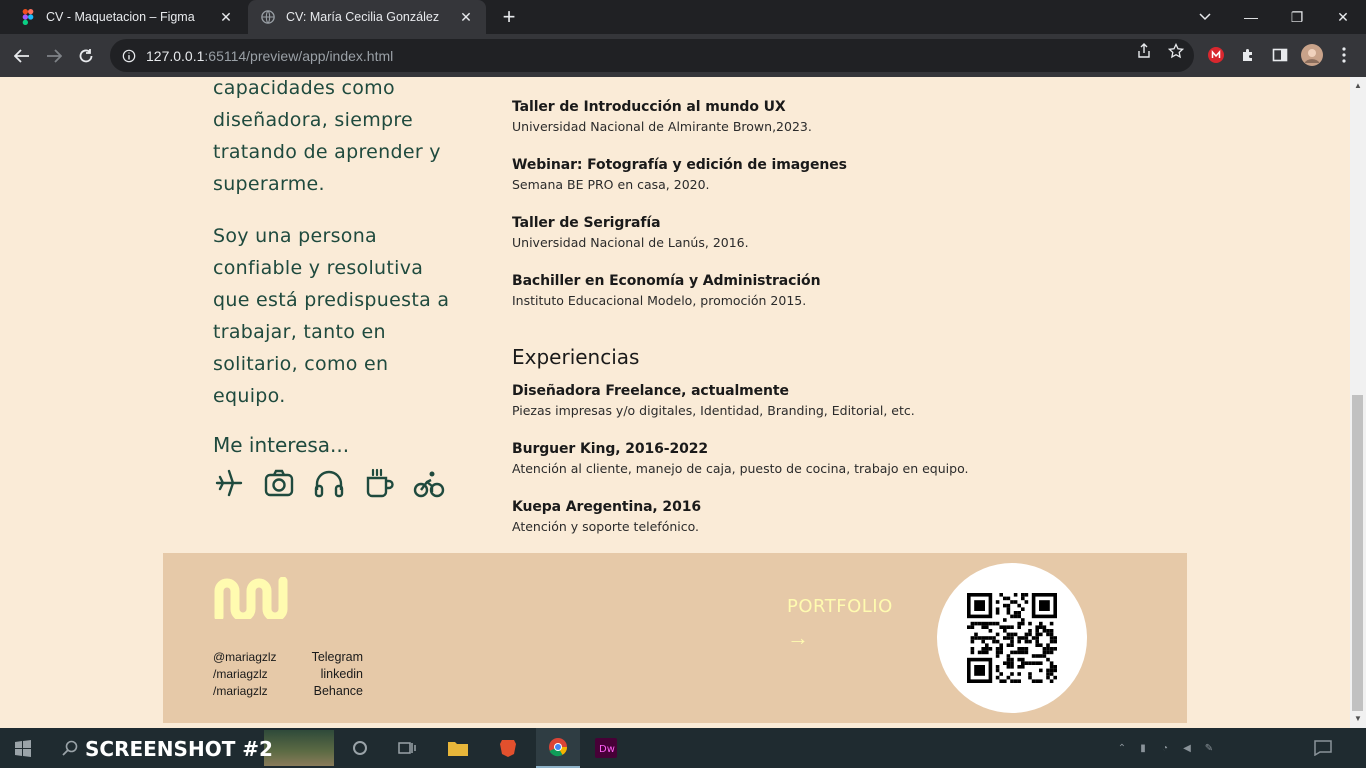  I want to click on avatar, so click(1312, 55).